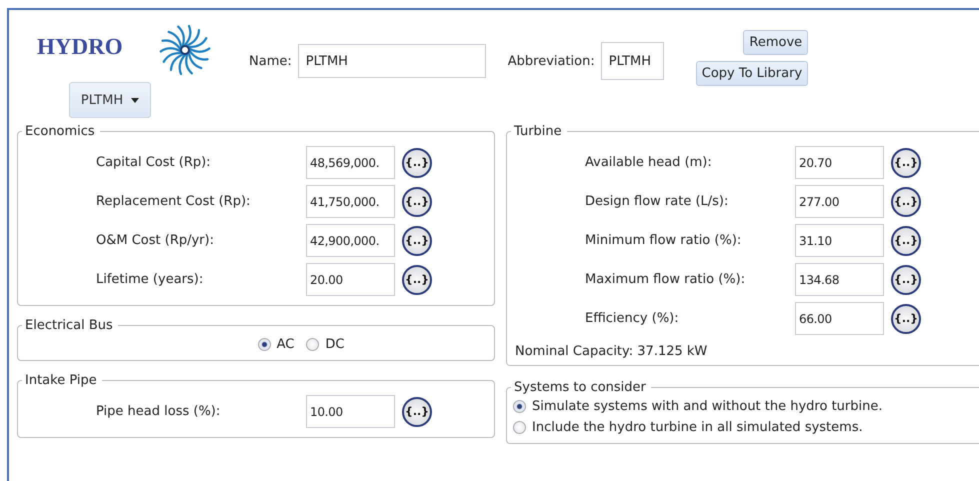 The image size is (979, 481). Describe the element at coordinates (839, 201) in the screenshot. I see `value-field: 277.00` at that location.